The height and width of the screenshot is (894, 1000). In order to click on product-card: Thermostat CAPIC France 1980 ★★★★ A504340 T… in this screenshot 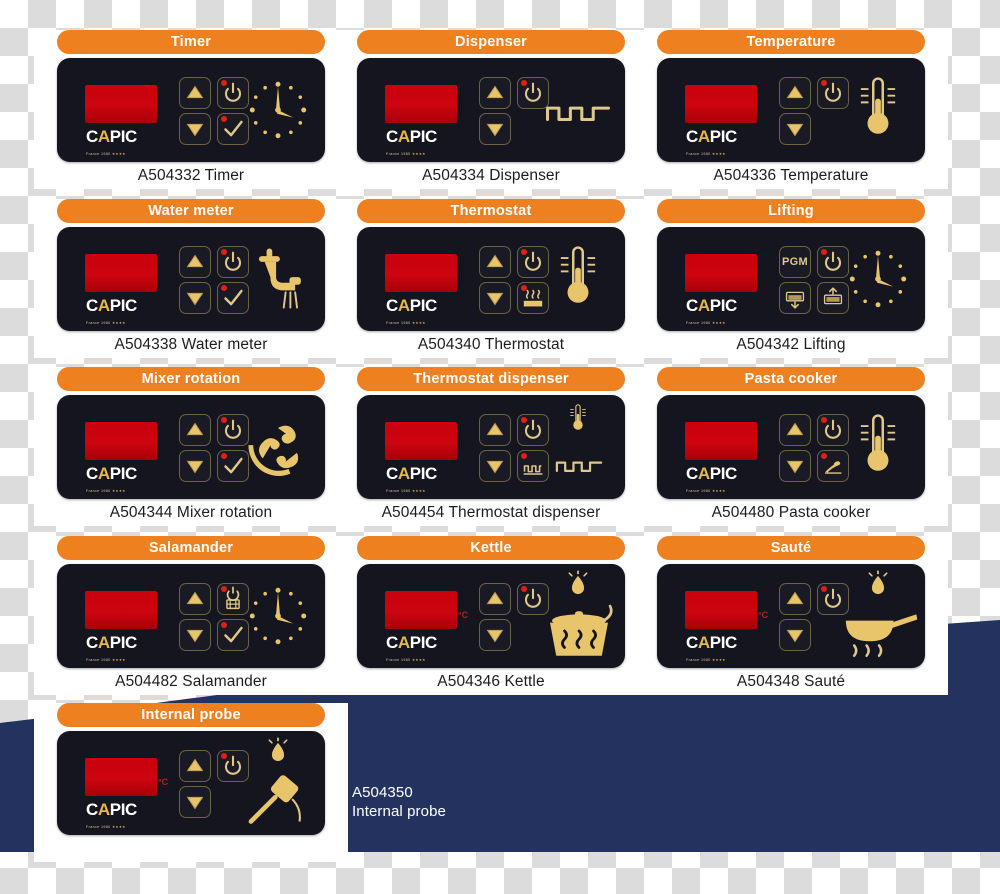, I will do `click(491, 278)`.